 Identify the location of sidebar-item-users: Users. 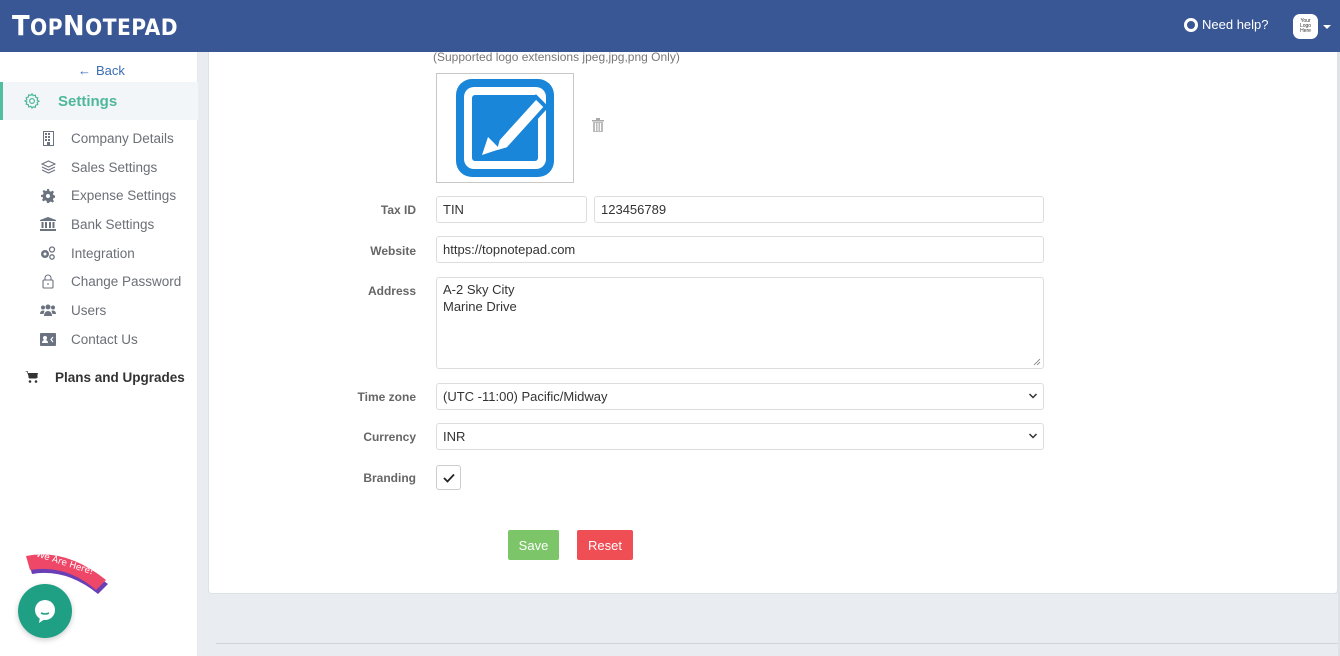
(99, 310).